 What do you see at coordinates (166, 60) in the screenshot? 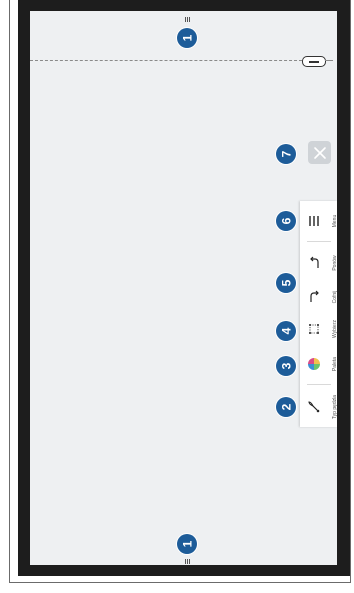
I see `dashed-guide-line` at bounding box center [166, 60].